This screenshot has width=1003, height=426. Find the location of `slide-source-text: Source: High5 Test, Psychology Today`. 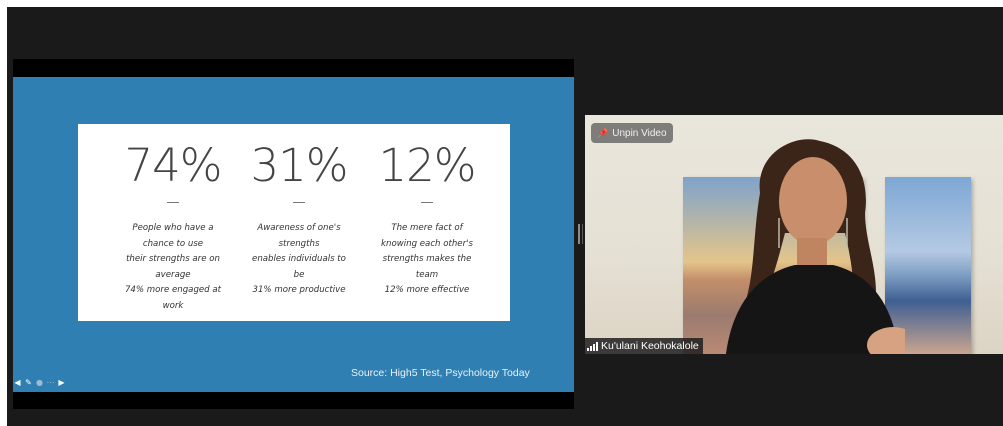

slide-source-text: Source: High5 Test, Psychology Today is located at coordinates (440, 373).